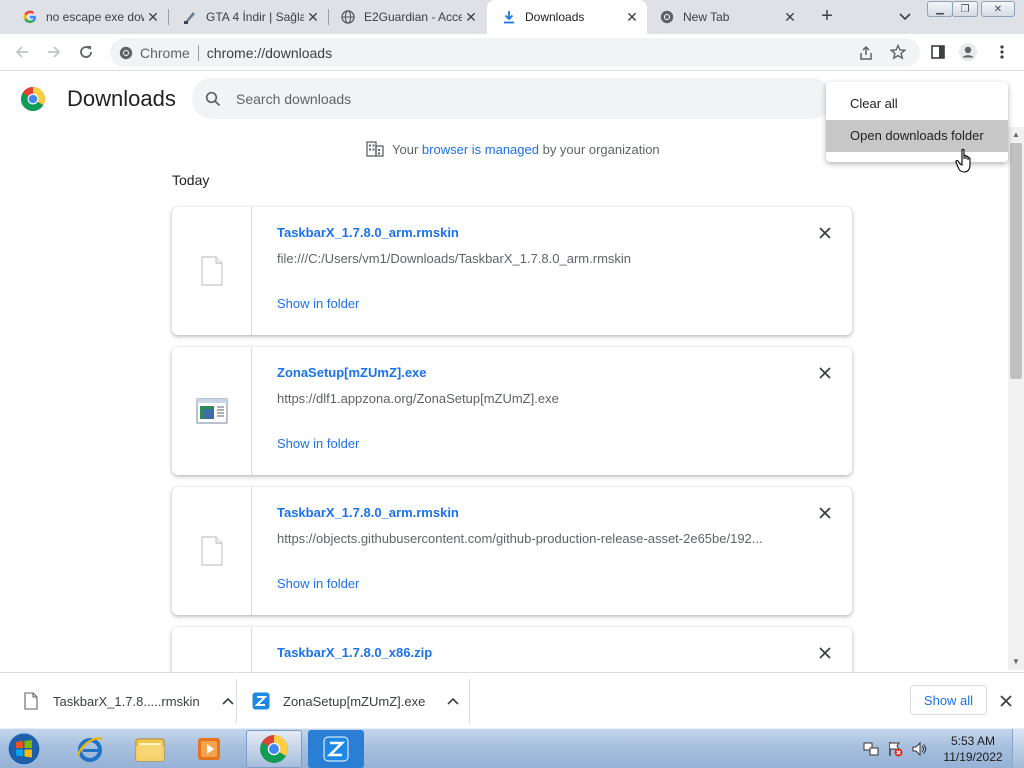  I want to click on restore-button: ❐, so click(965, 9).